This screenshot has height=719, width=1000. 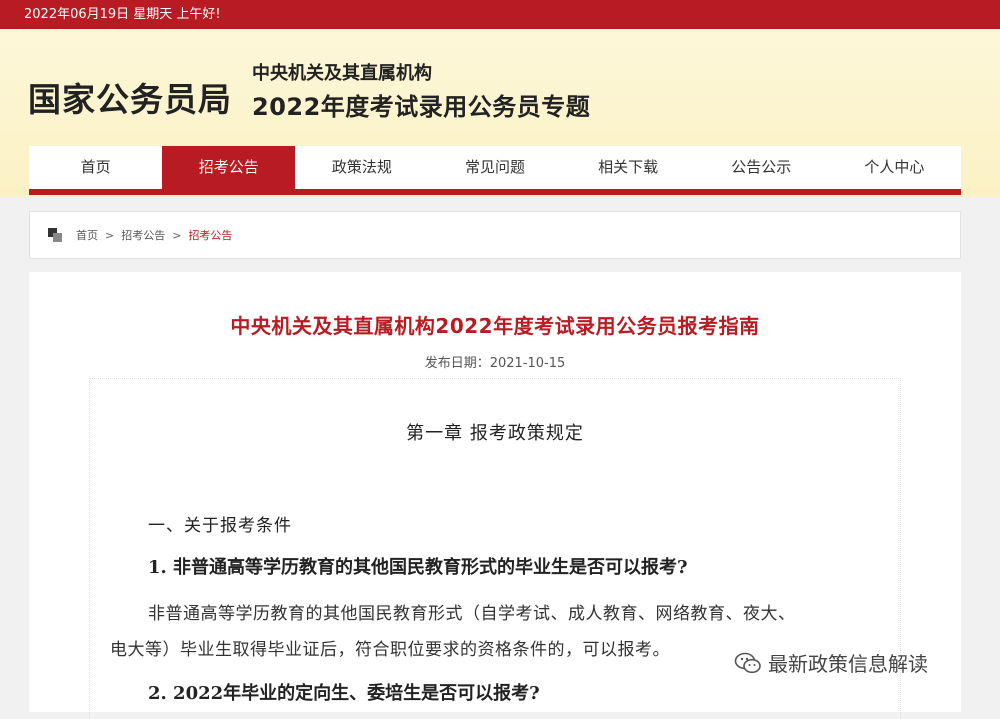 I want to click on header-subtitle-line2: 2022年度考试录用公务员专题, so click(x=421, y=107).